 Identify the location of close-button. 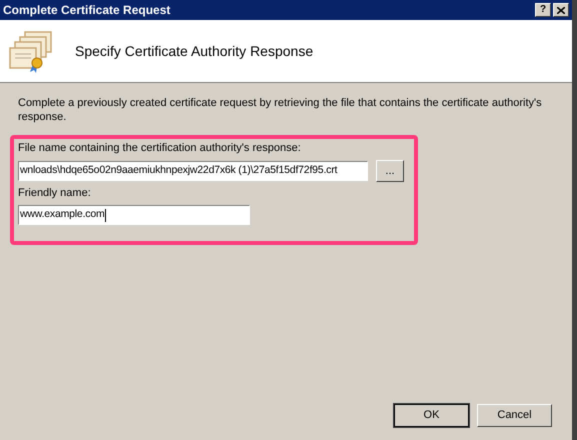
(561, 10).